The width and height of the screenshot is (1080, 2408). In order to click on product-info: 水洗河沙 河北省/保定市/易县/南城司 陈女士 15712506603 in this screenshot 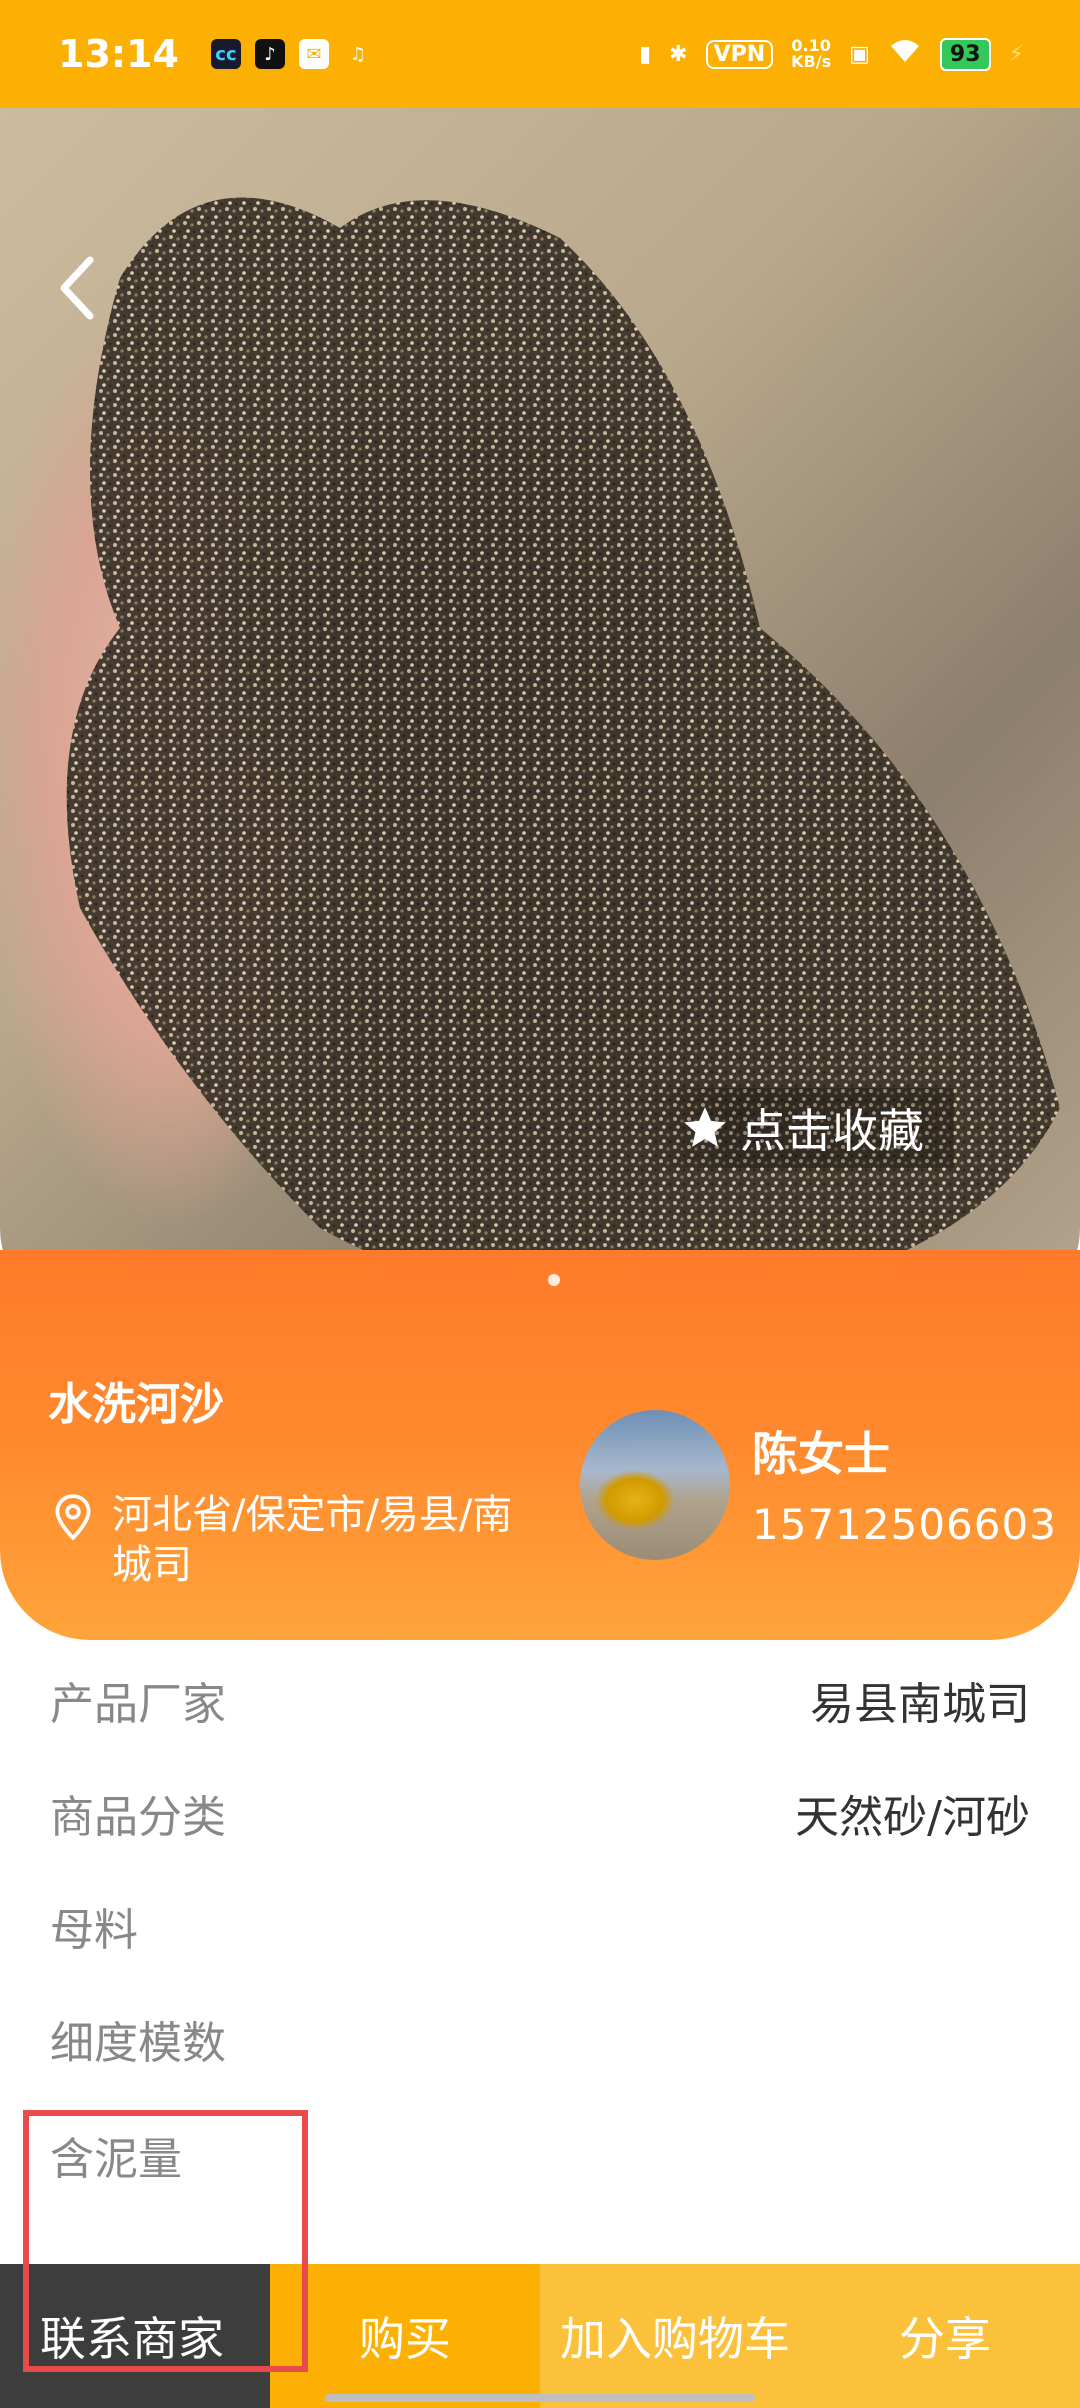, I will do `click(540, 1479)`.